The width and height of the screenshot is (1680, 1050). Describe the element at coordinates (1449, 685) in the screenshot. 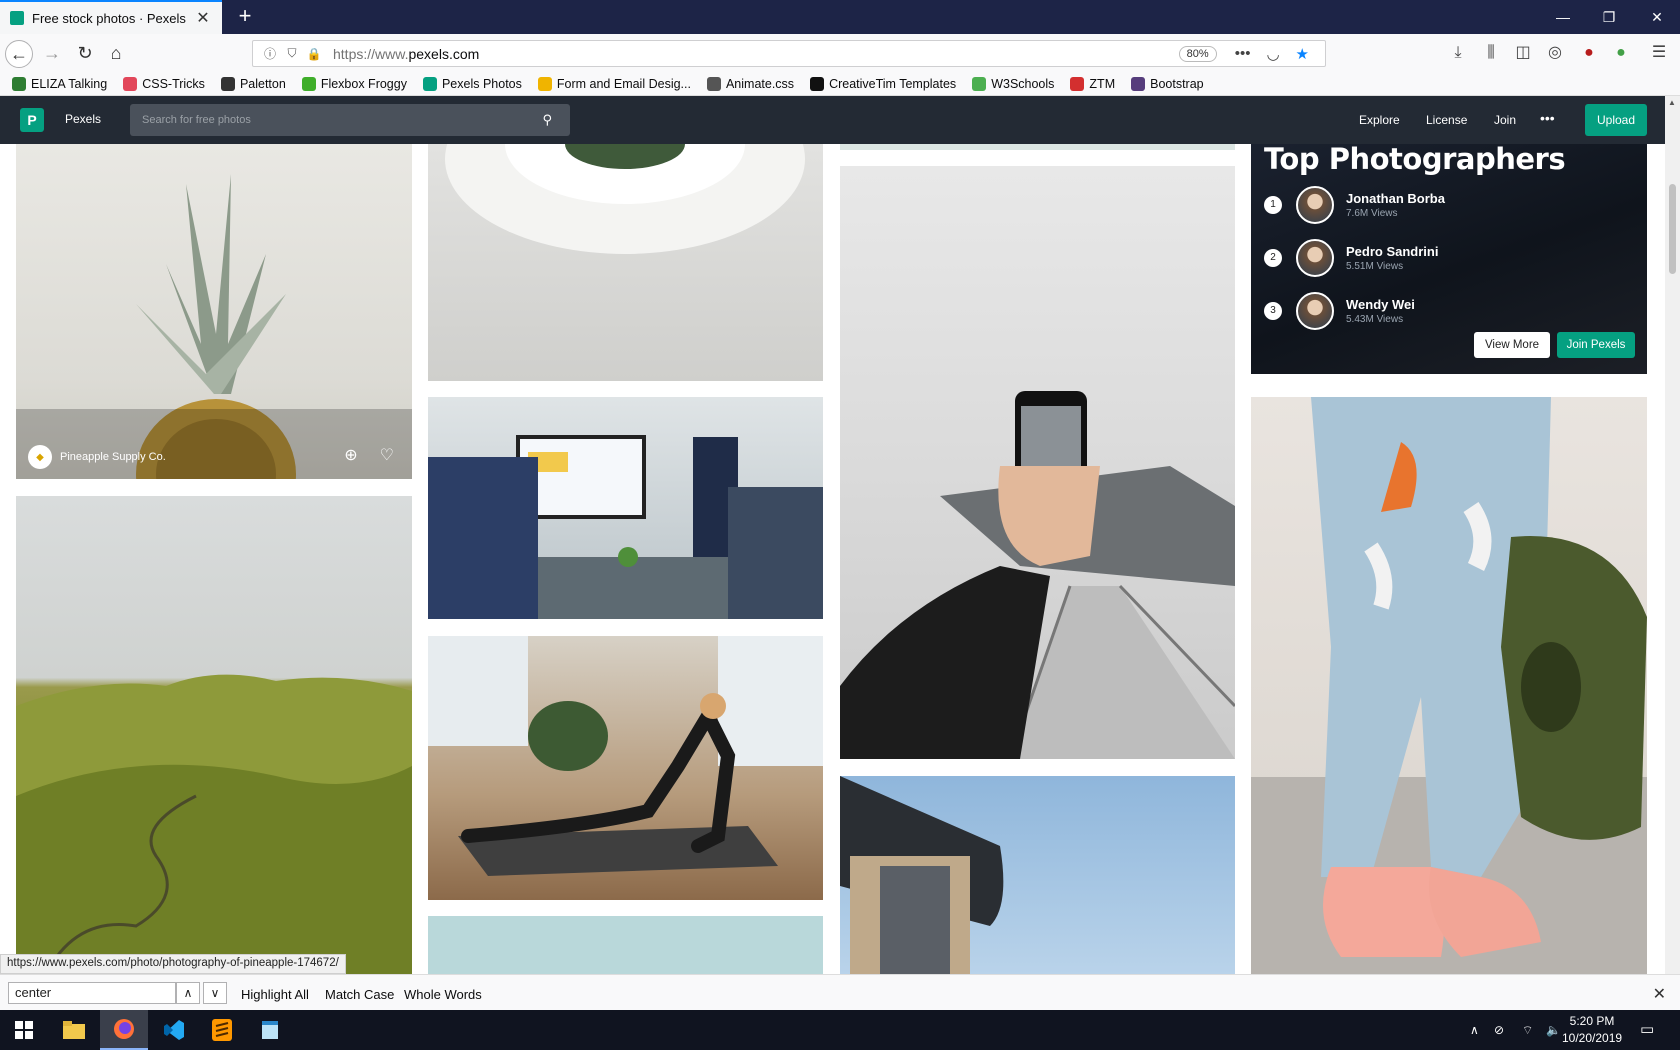

I see `photo-ripped-jeans` at that location.